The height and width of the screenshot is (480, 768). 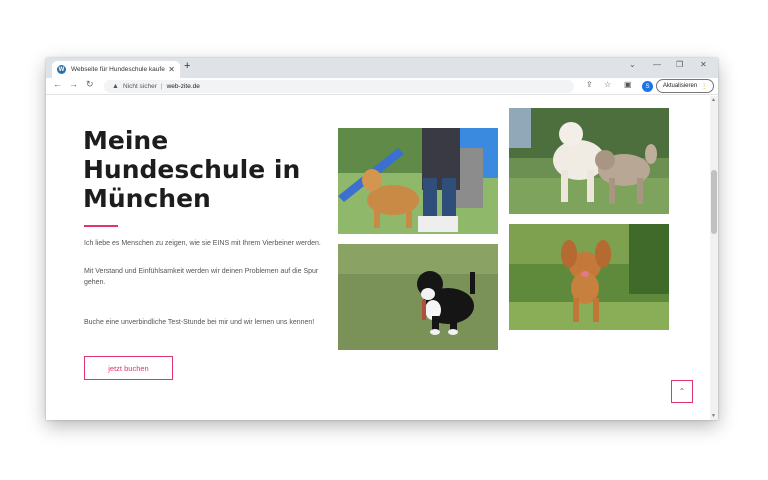 I want to click on photo-poodle-and-terrier, so click(x=589, y=161).